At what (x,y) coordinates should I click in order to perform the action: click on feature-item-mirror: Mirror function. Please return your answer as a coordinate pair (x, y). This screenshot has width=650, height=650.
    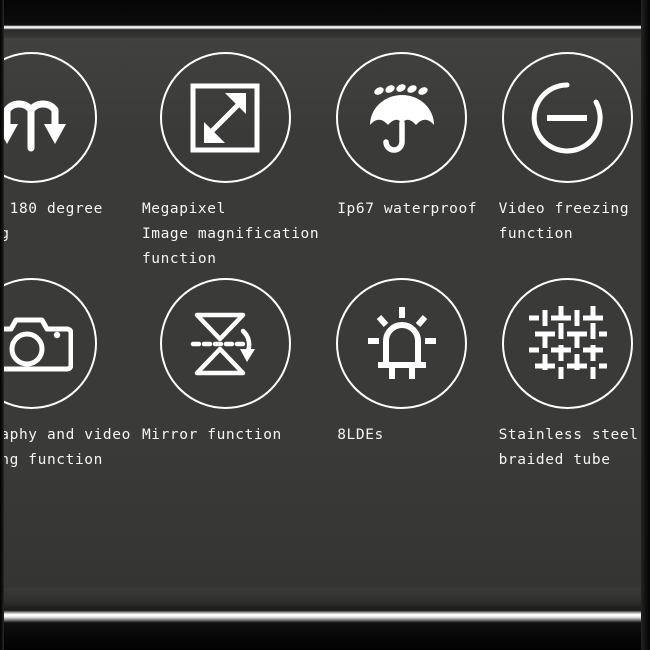
    Looking at the image, I should click on (225, 391).